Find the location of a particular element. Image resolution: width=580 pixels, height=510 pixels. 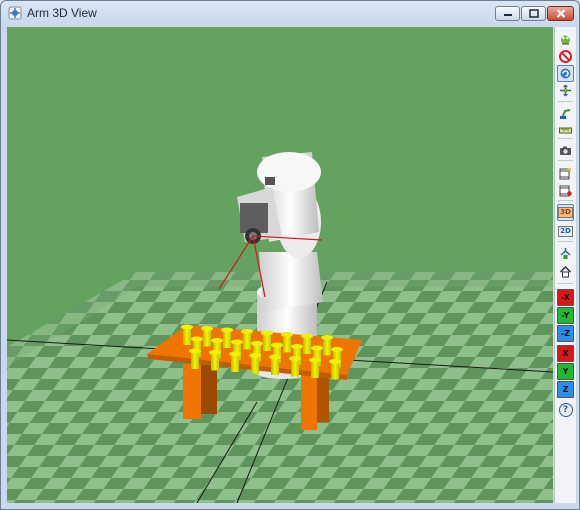

maximize-icon is located at coordinates (533, 13).